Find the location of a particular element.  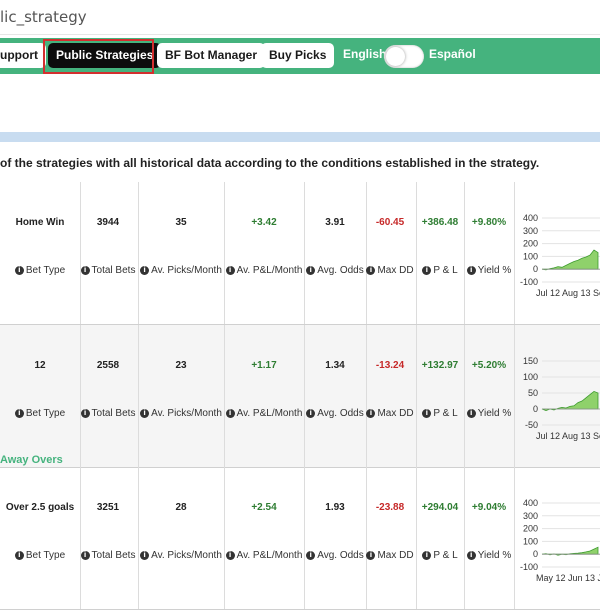

chart-pl-area is located at coordinates (570, 401).